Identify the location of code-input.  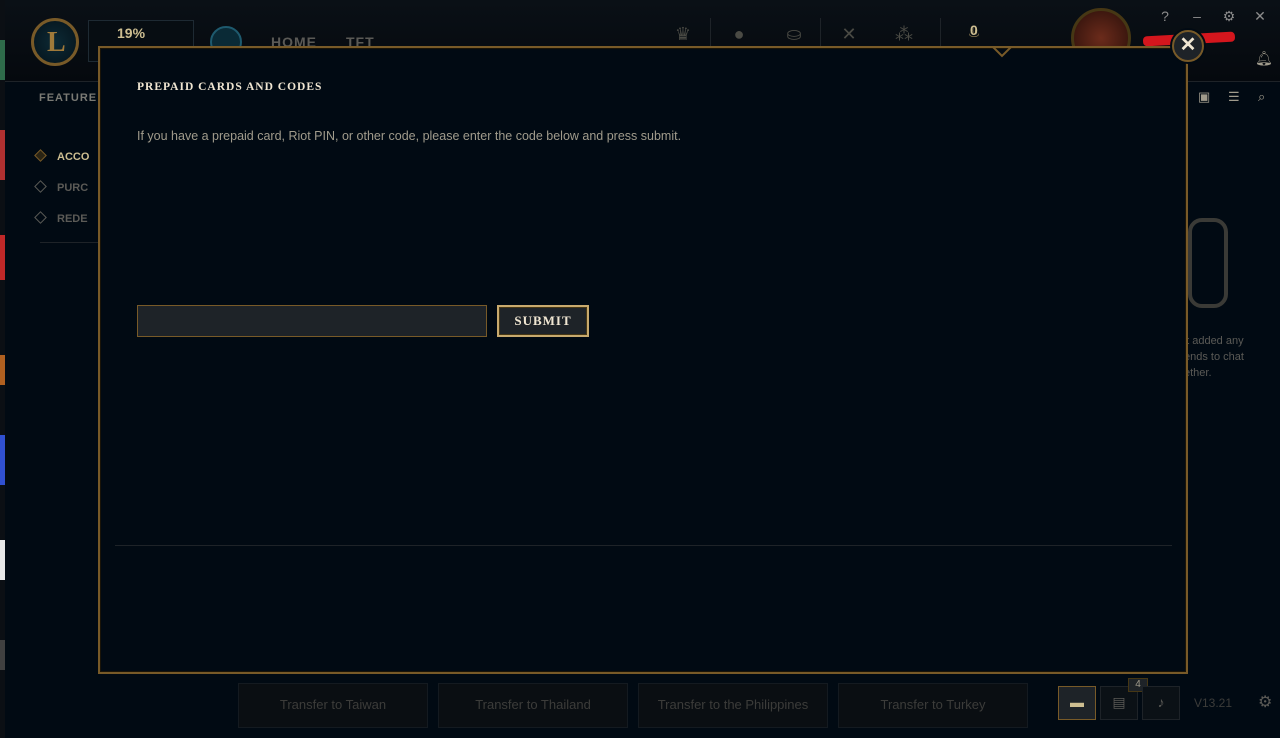
(312, 321).